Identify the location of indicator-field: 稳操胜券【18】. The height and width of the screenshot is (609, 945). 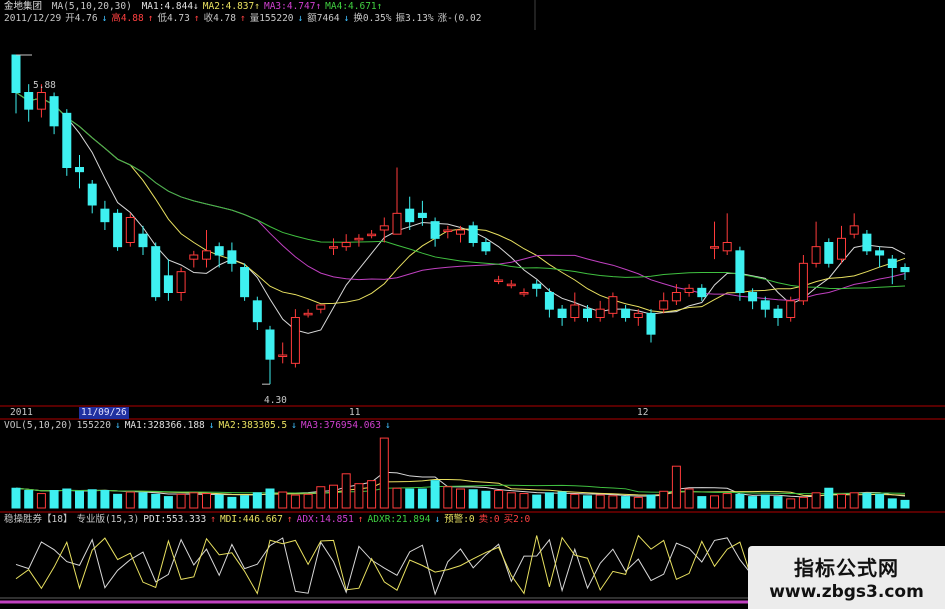
(38, 519).